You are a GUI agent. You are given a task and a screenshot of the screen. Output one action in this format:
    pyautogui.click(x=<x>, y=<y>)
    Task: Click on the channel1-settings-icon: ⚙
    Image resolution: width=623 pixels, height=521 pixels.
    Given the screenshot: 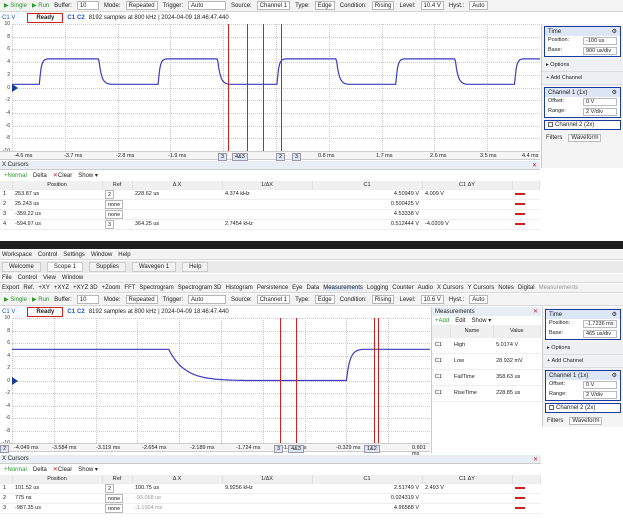 What is the action you would take?
    pyautogui.click(x=614, y=375)
    